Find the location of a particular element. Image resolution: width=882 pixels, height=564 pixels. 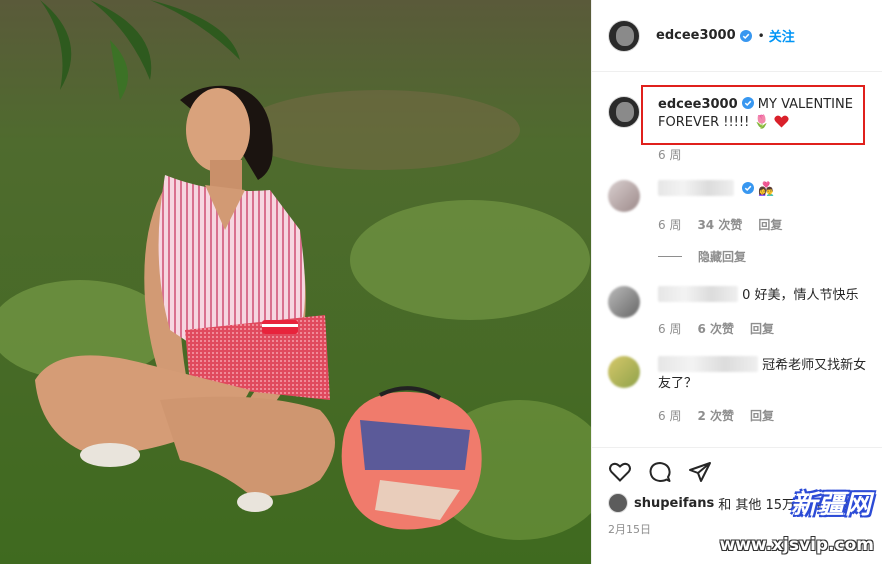

comment-likes: 6 次赞 is located at coordinates (715, 328).